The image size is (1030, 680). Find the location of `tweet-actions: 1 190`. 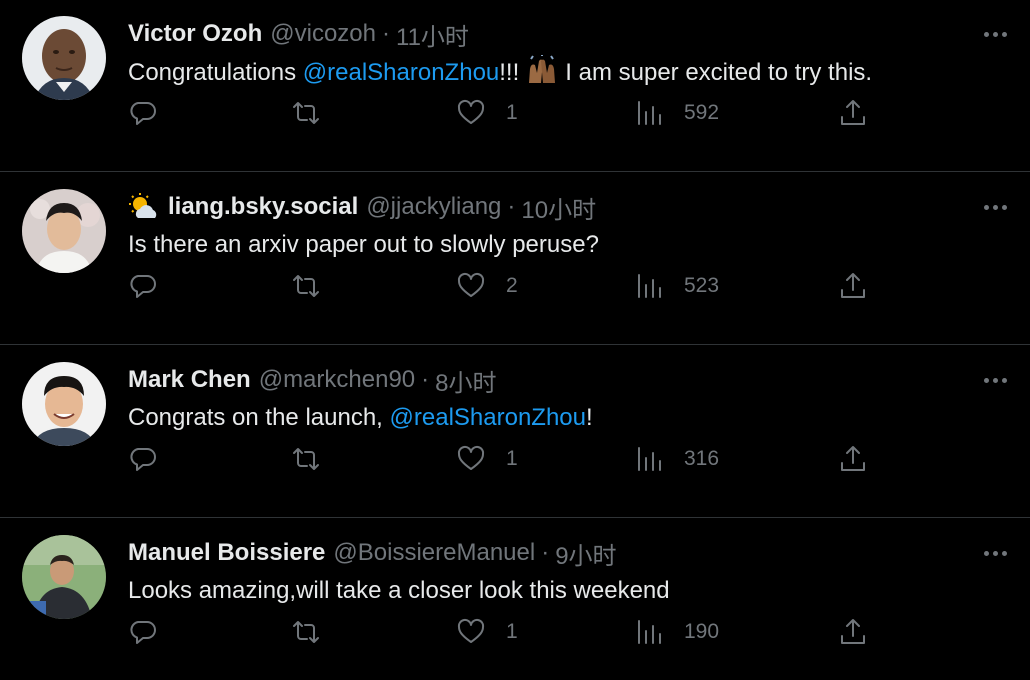

tweet-actions: 1 190 is located at coordinates (515, 632).